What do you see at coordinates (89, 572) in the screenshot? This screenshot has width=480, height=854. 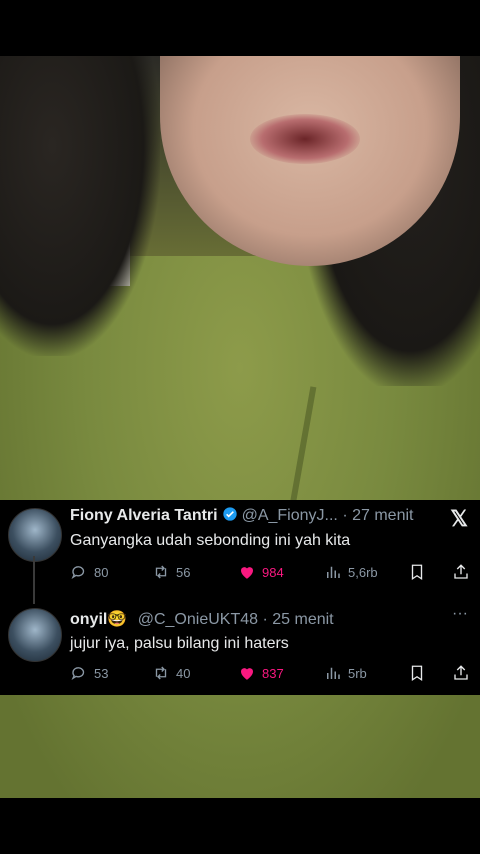 I see `reply-button: 80` at bounding box center [89, 572].